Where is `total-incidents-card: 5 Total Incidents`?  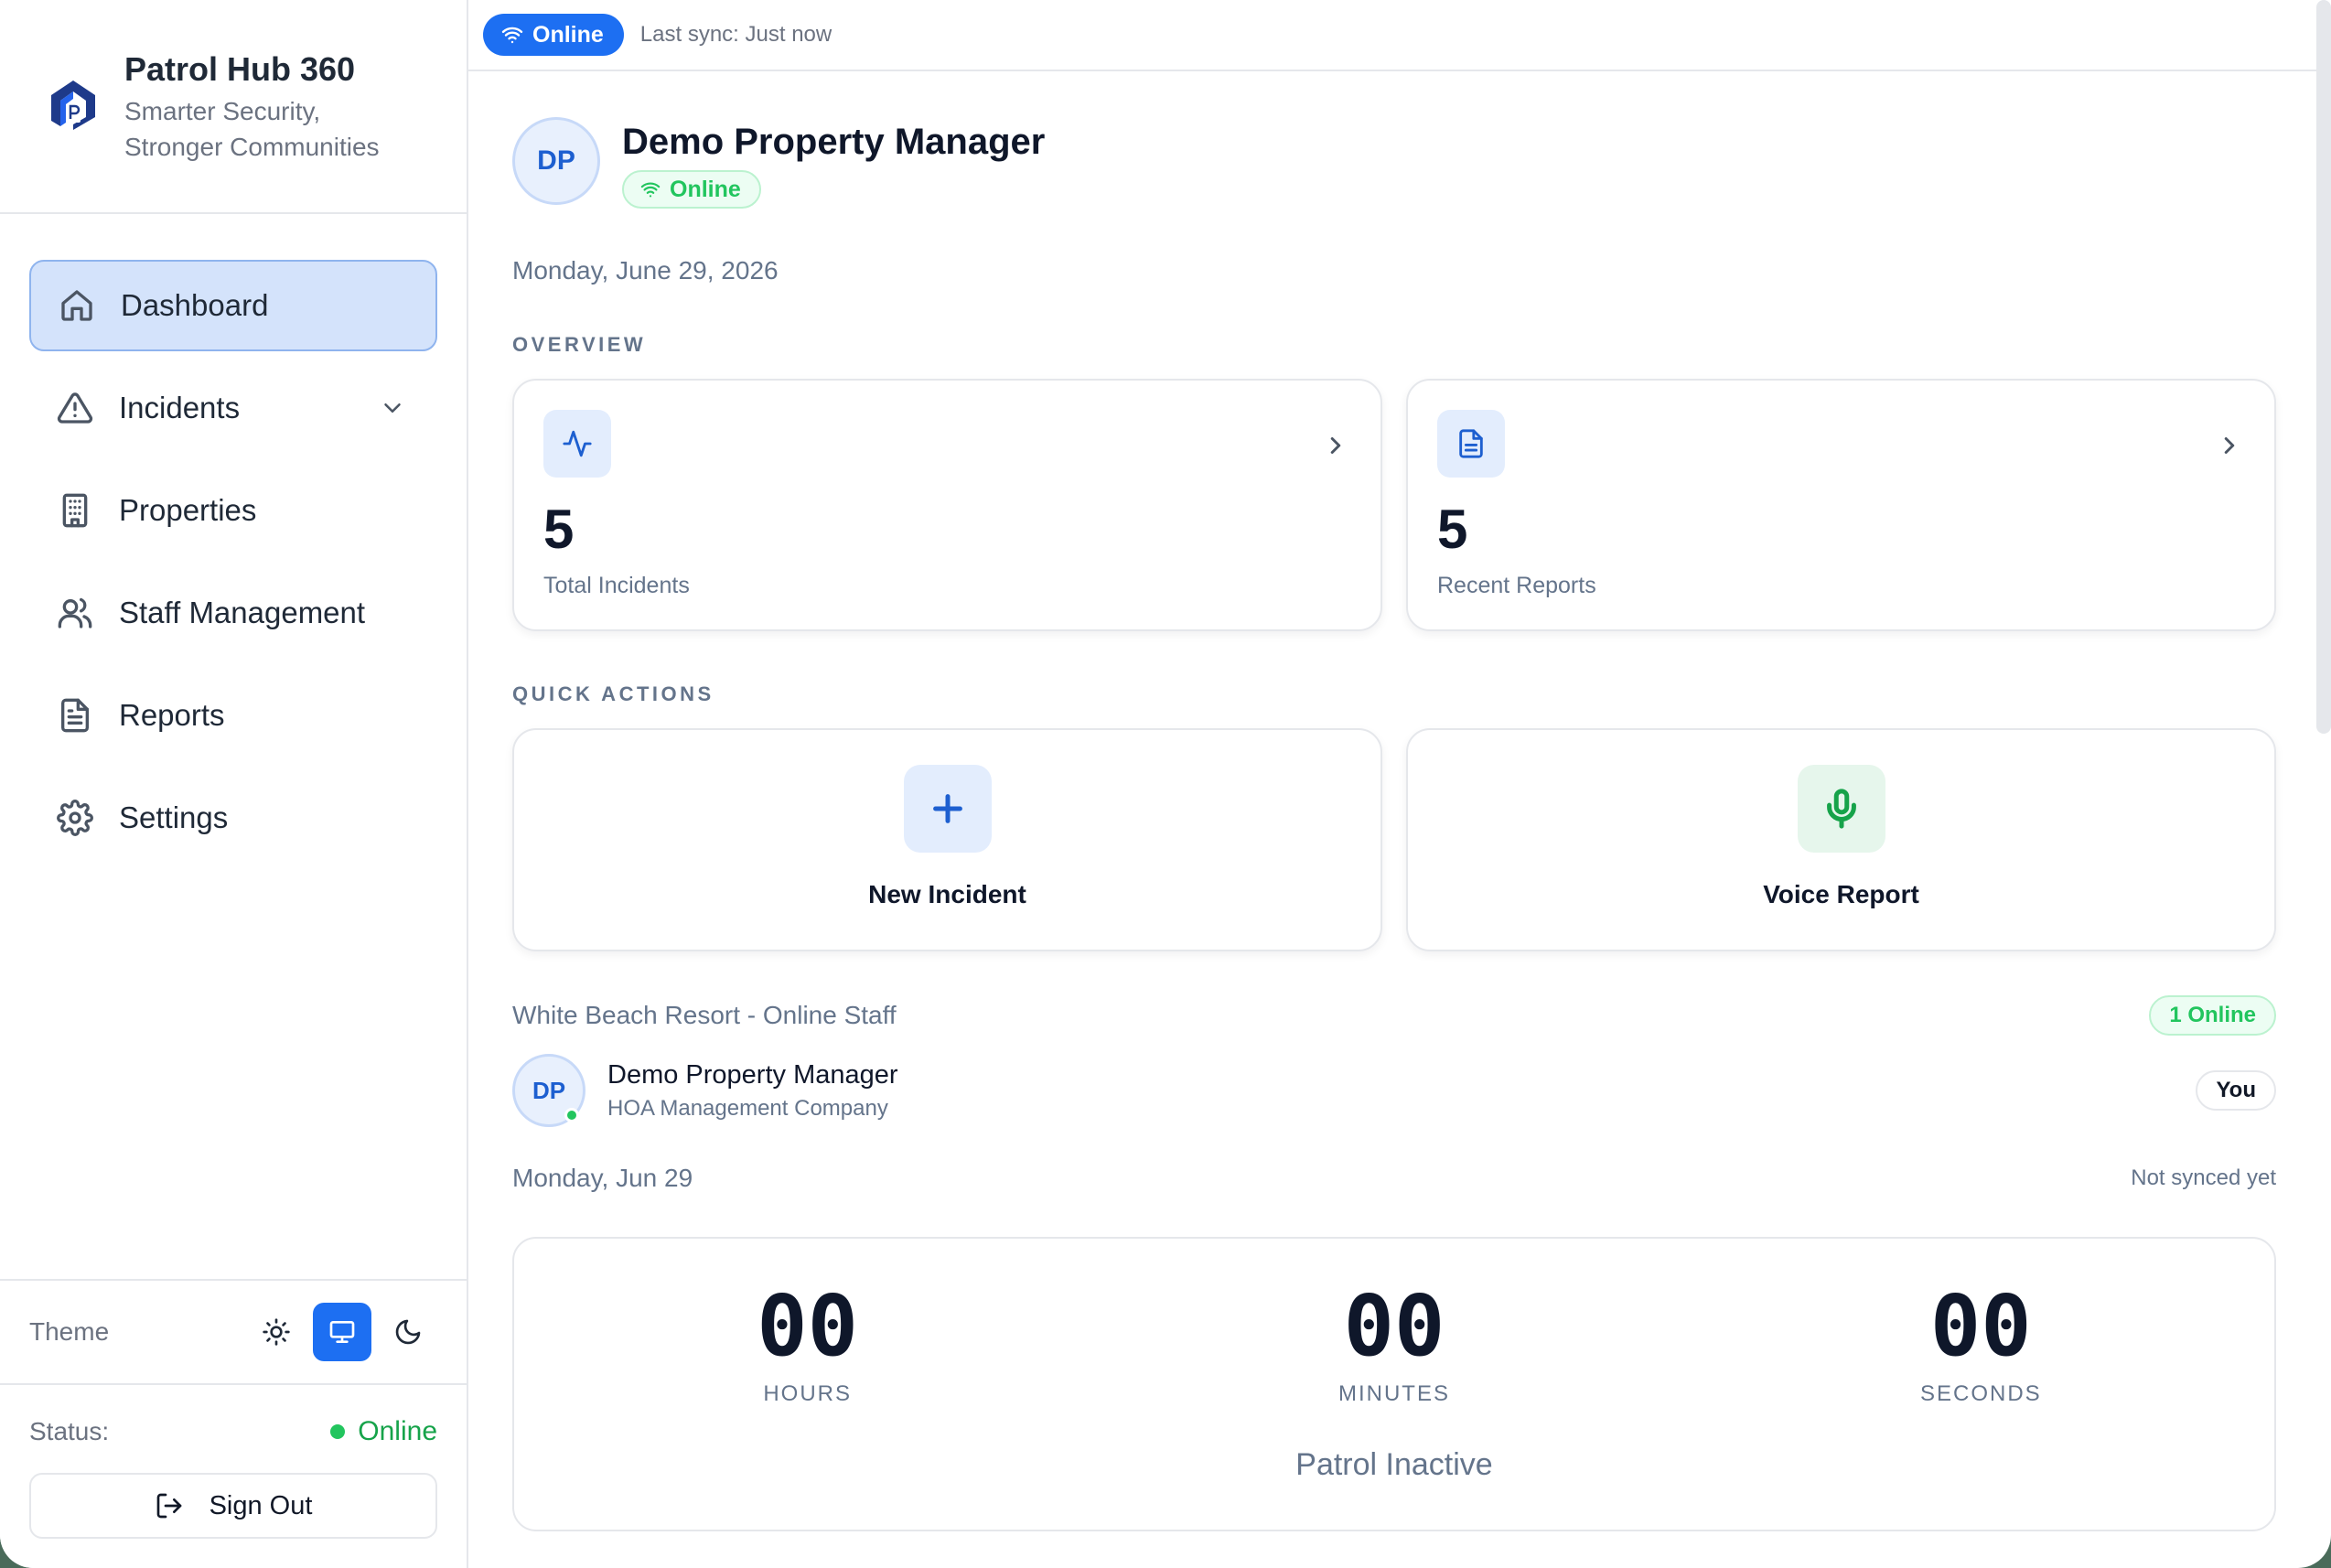 total-incidents-card: 5 Total Incidents is located at coordinates (947, 505).